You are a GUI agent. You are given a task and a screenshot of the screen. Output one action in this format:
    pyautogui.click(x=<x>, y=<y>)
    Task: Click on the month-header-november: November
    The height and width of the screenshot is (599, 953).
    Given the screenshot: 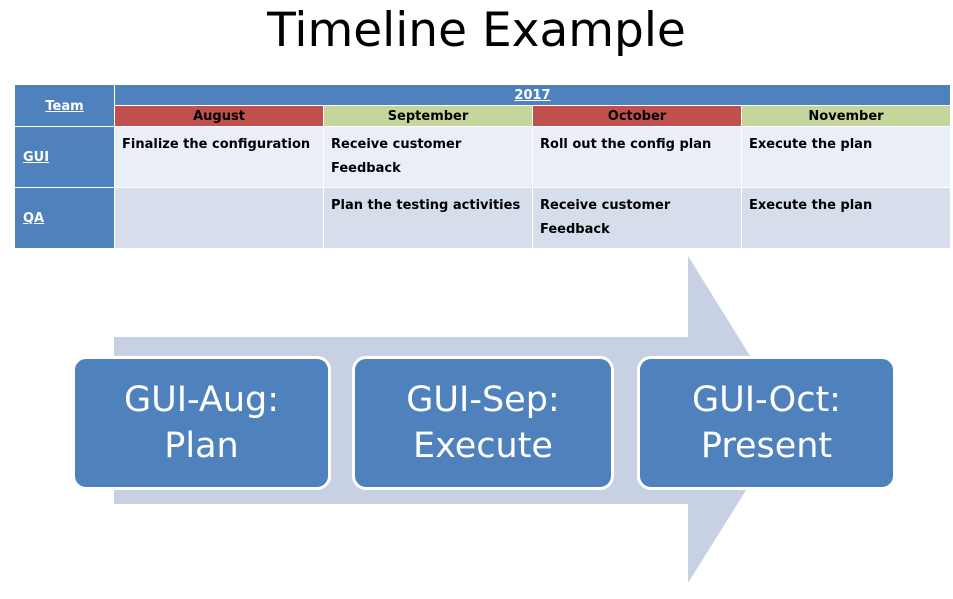 What is the action you would take?
    pyautogui.click(x=846, y=116)
    